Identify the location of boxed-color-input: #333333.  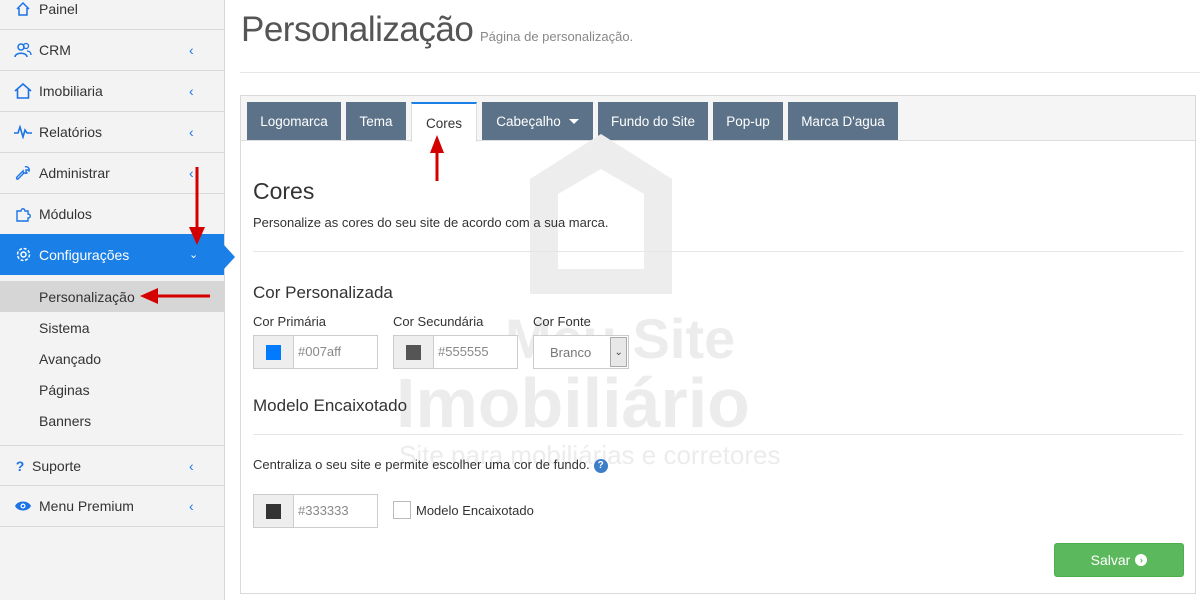
(315, 511).